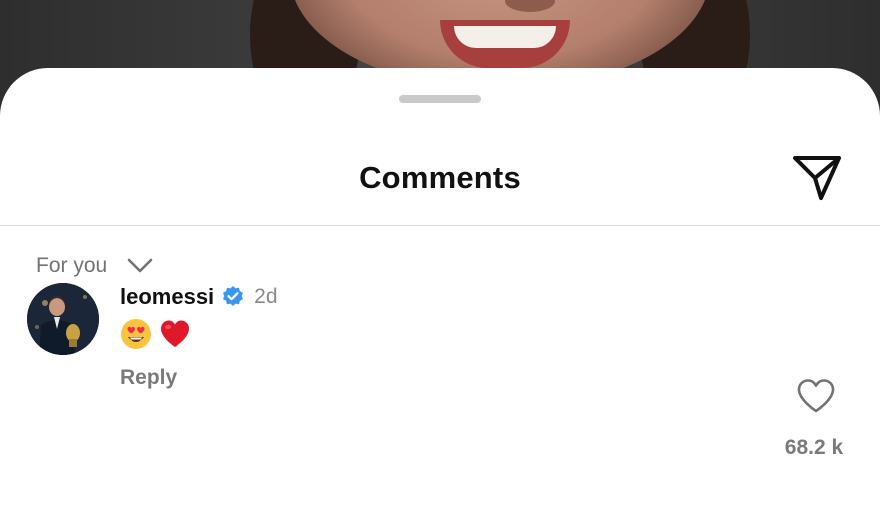  Describe the element at coordinates (175, 333) in the screenshot. I see `red-heart-emoji-icon` at that location.